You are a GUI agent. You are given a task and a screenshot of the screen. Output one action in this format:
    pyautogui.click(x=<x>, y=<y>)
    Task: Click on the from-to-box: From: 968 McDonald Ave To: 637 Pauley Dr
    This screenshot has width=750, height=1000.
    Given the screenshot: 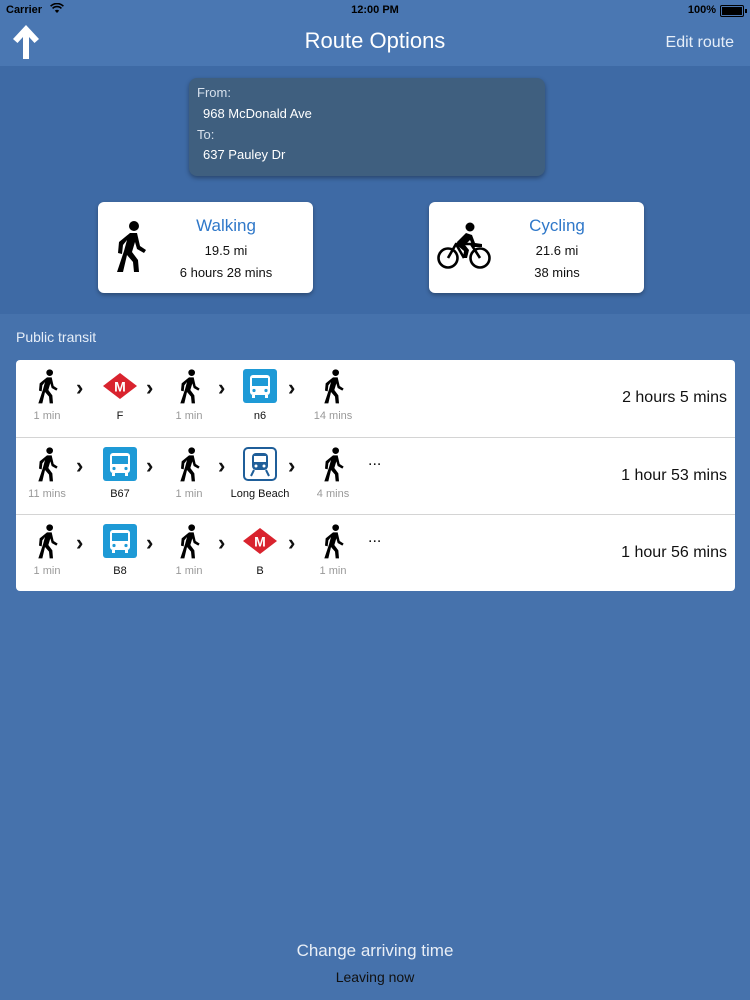 What is the action you would take?
    pyautogui.click(x=367, y=127)
    